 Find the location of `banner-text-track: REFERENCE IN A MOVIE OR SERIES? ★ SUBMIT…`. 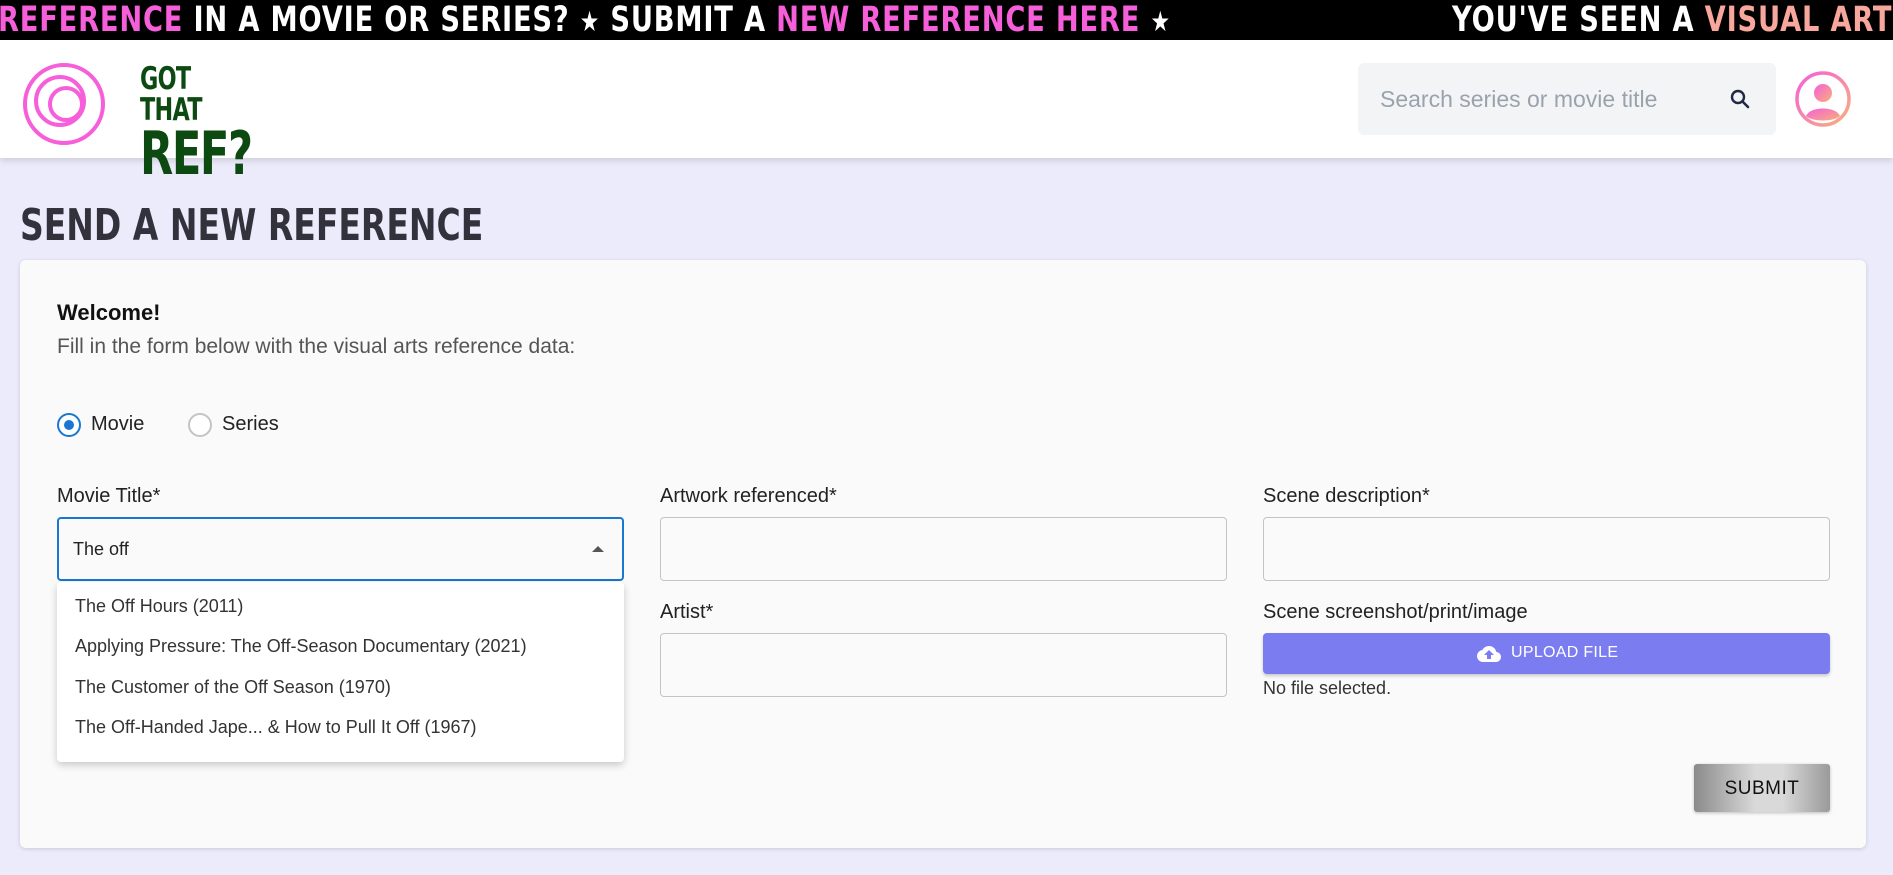

banner-text-track: REFERENCE IN A MOVIE OR SERIES? ★ SUBMIT… is located at coordinates (585, 20).